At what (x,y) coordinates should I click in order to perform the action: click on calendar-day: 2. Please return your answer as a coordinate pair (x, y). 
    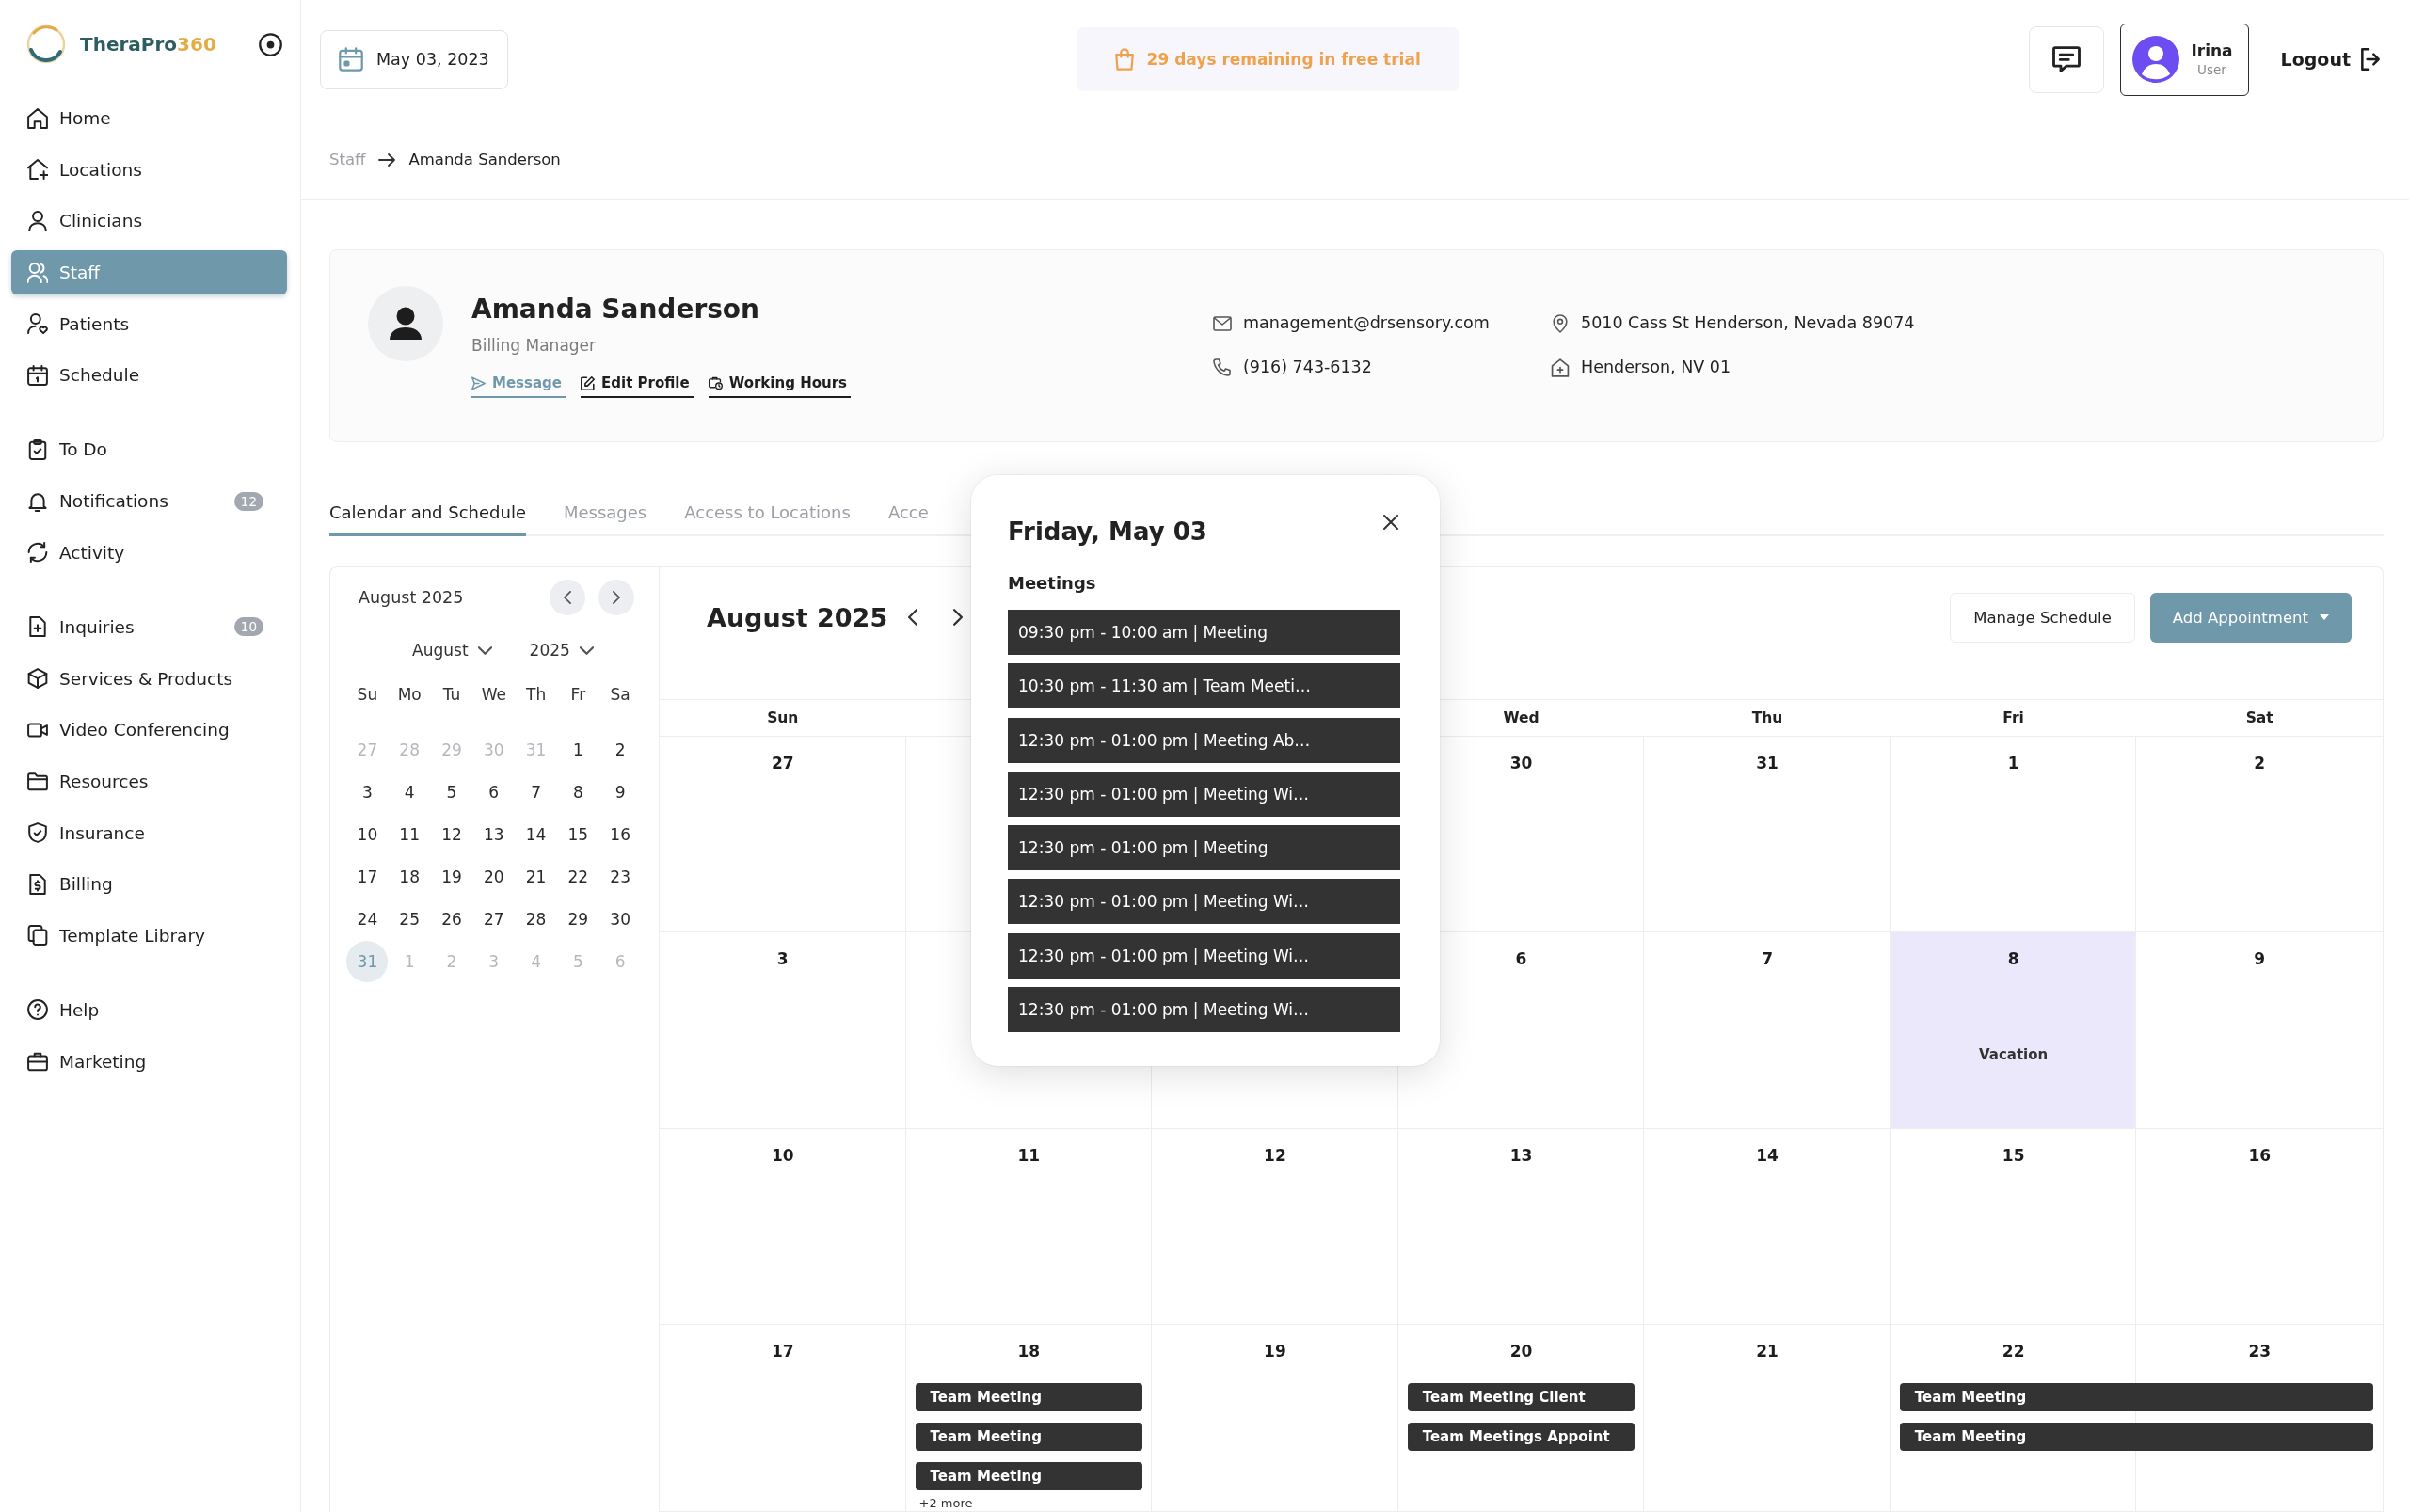
    Looking at the image, I should click on (621, 750).